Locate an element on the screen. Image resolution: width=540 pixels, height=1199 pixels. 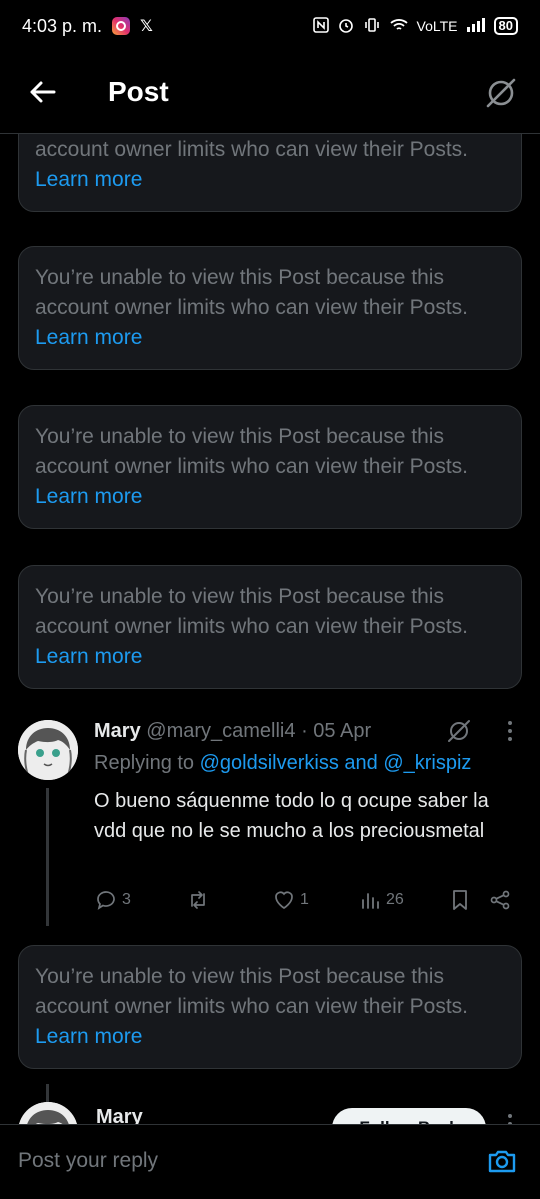
post-actions: 3 1 26 is located at coordinates (304, 901).